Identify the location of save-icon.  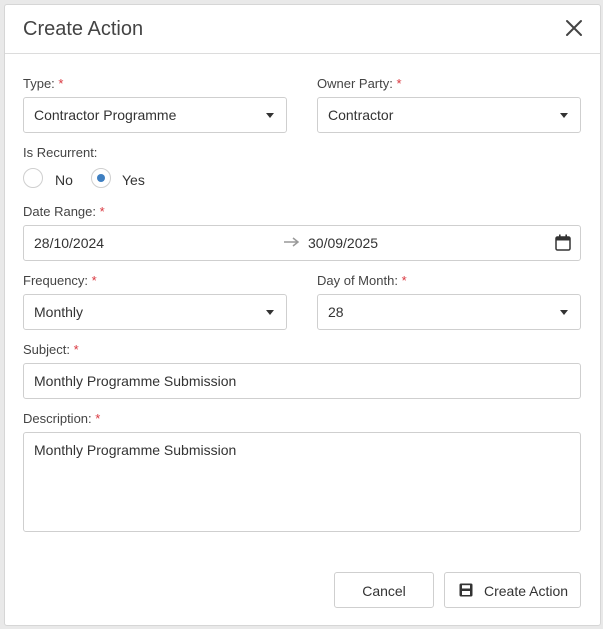
(466, 591).